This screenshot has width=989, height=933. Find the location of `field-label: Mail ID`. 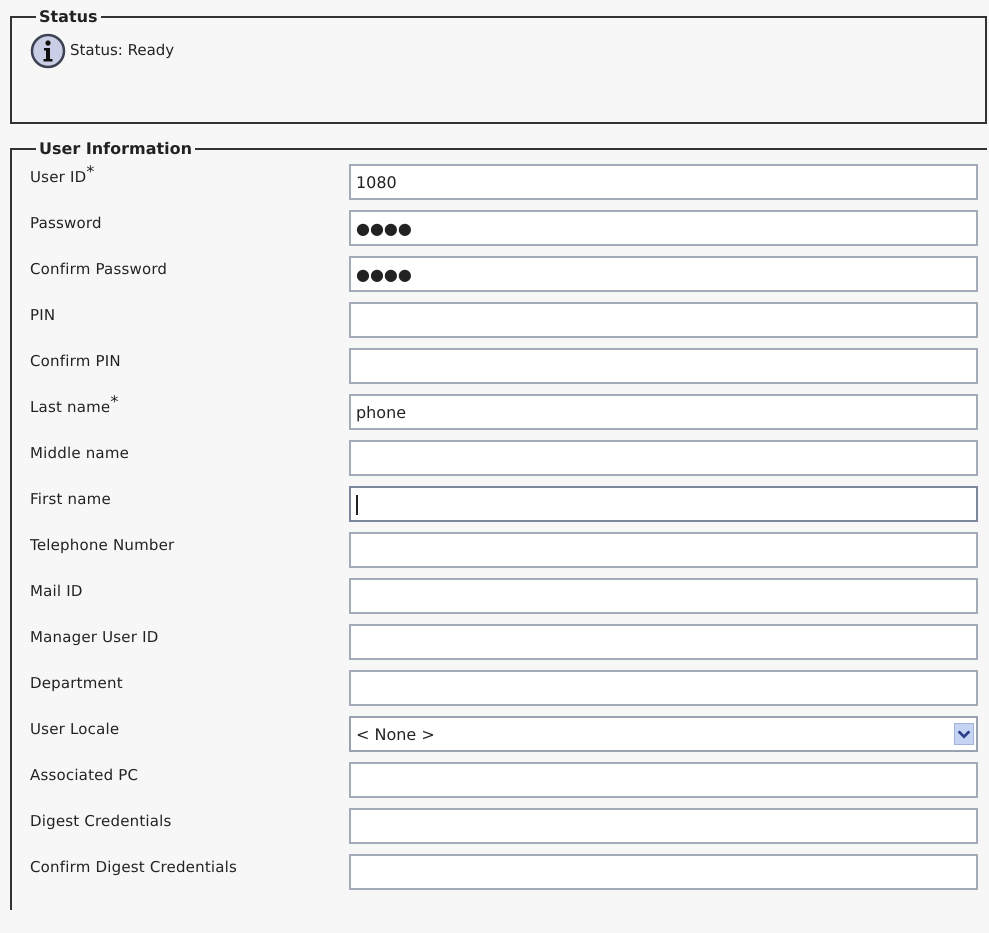

field-label: Mail ID is located at coordinates (57, 591).